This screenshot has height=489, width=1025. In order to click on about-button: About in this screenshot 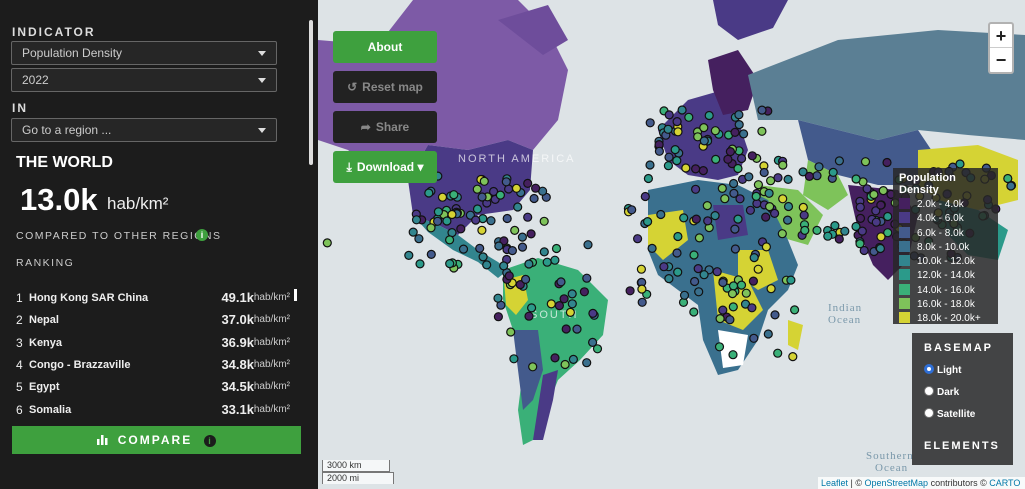, I will do `click(385, 47)`.